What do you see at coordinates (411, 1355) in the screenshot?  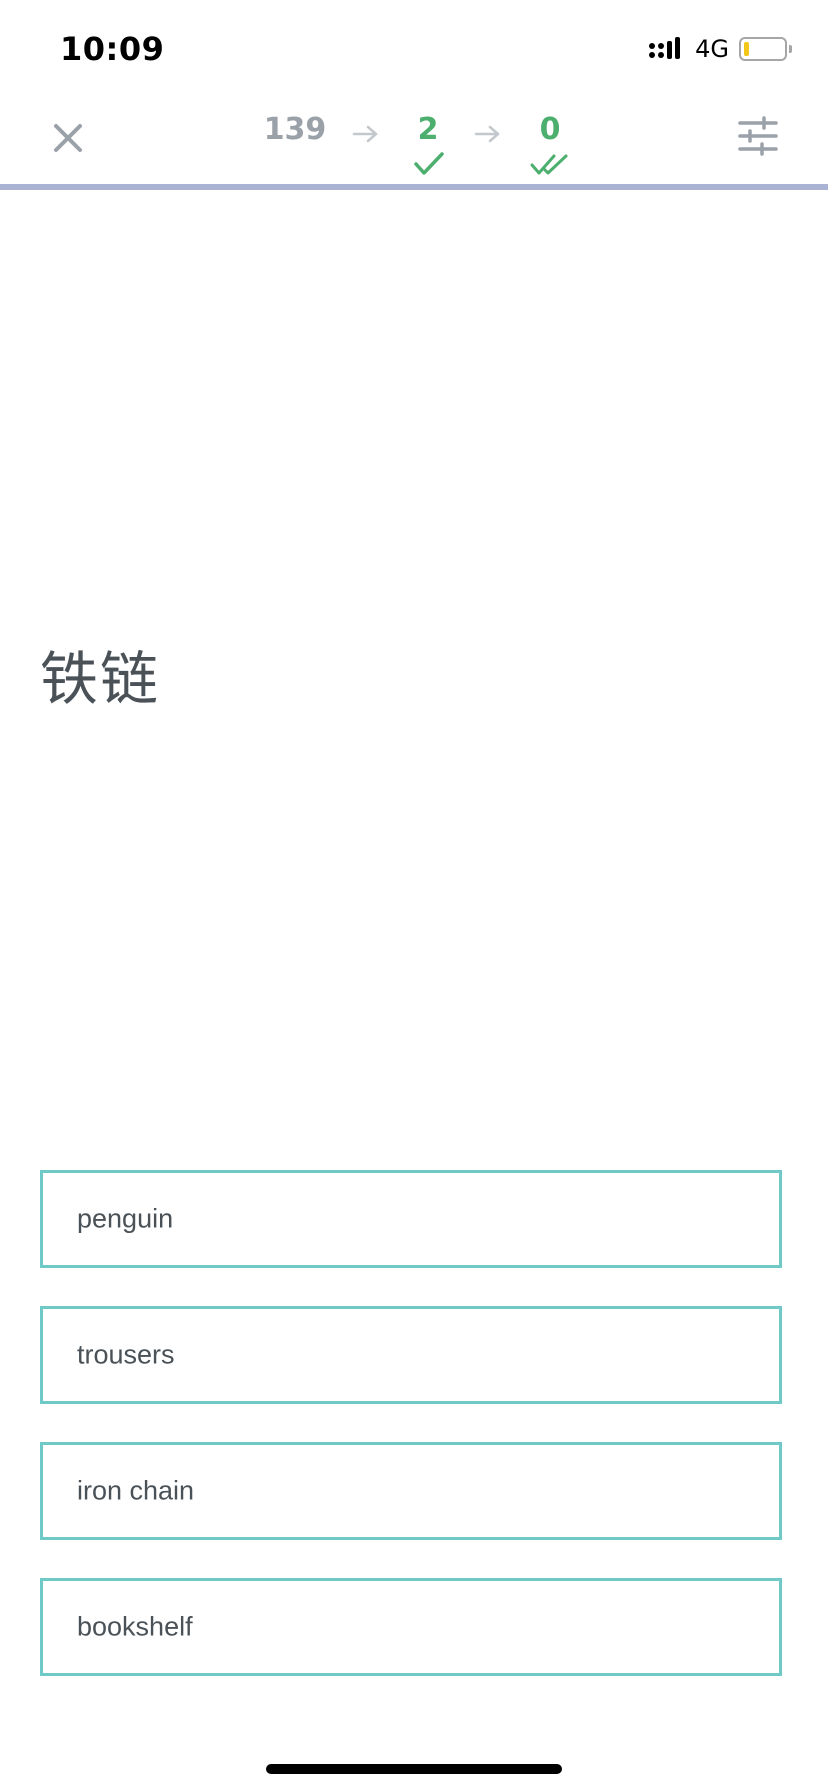 I see `answer-option: trousers` at bounding box center [411, 1355].